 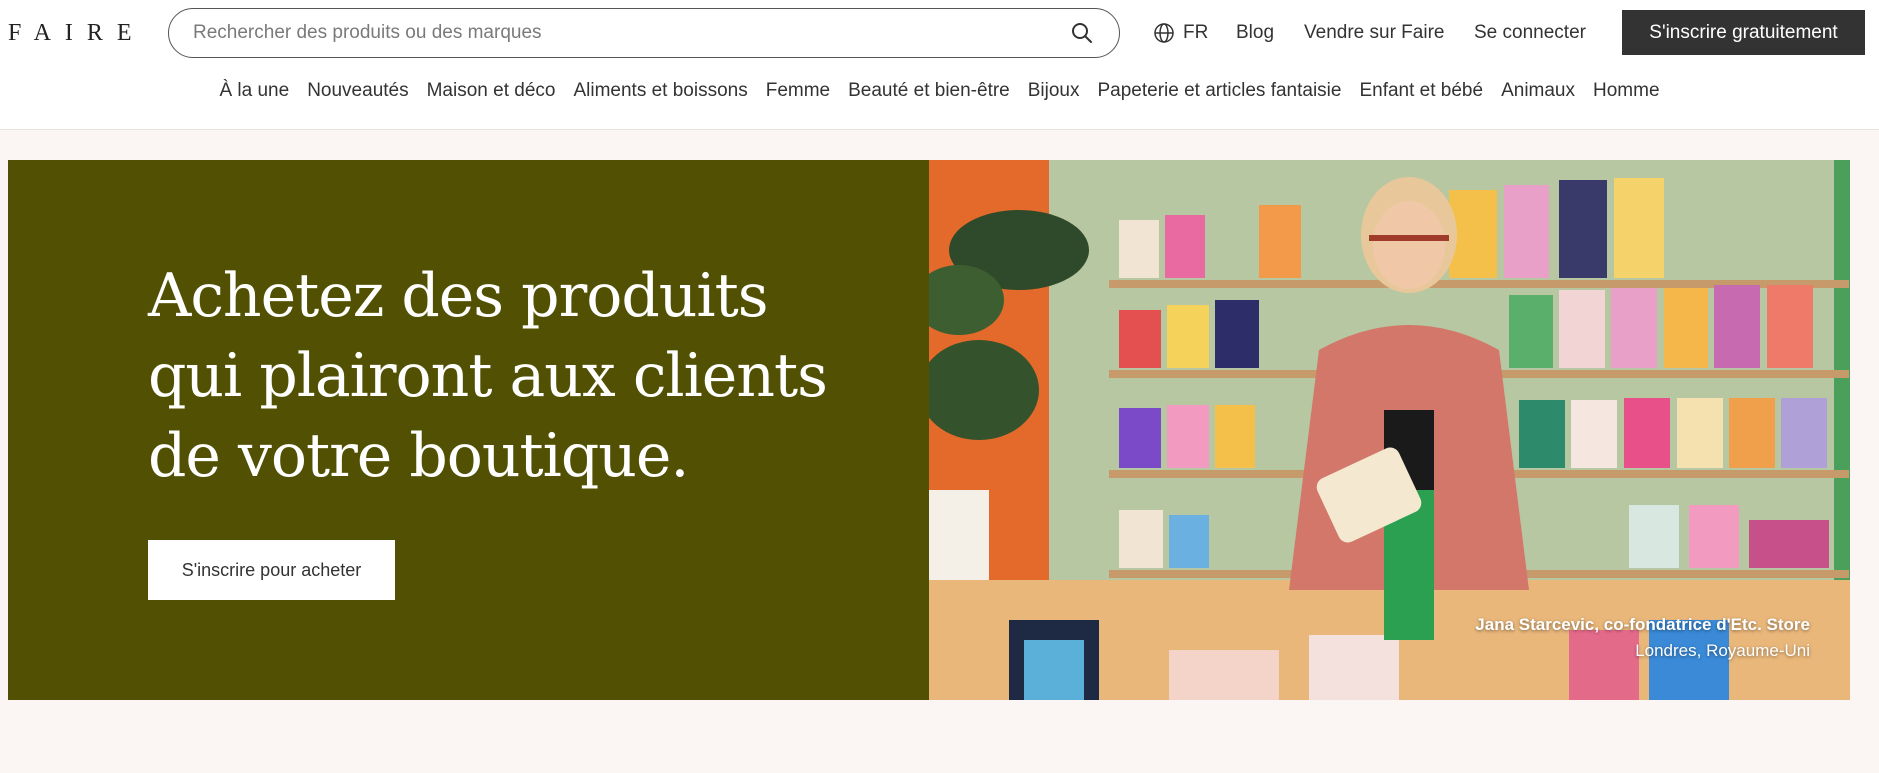 What do you see at coordinates (631, 33) in the screenshot?
I see `search-input` at bounding box center [631, 33].